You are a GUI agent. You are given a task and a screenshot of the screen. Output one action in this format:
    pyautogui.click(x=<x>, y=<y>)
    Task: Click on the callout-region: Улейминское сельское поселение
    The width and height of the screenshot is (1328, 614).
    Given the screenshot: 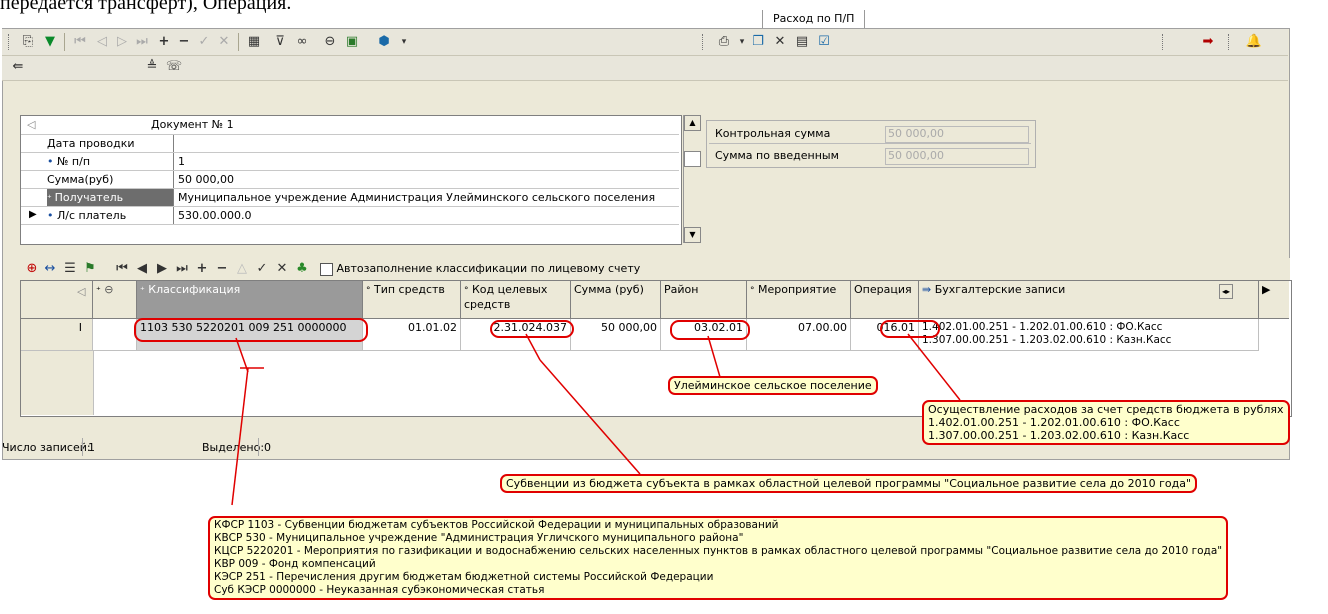 What is the action you would take?
    pyautogui.click(x=773, y=385)
    